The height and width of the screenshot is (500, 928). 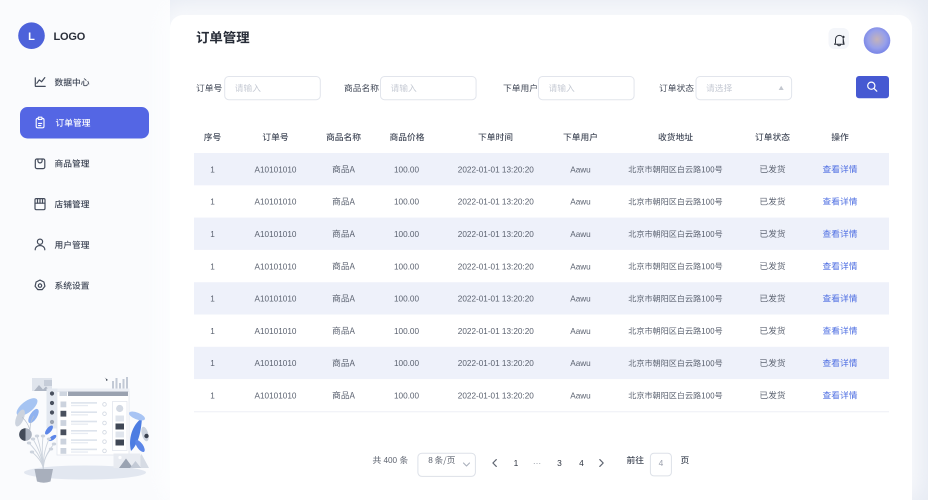 I want to click on svg-text: L, so click(x=31, y=37).